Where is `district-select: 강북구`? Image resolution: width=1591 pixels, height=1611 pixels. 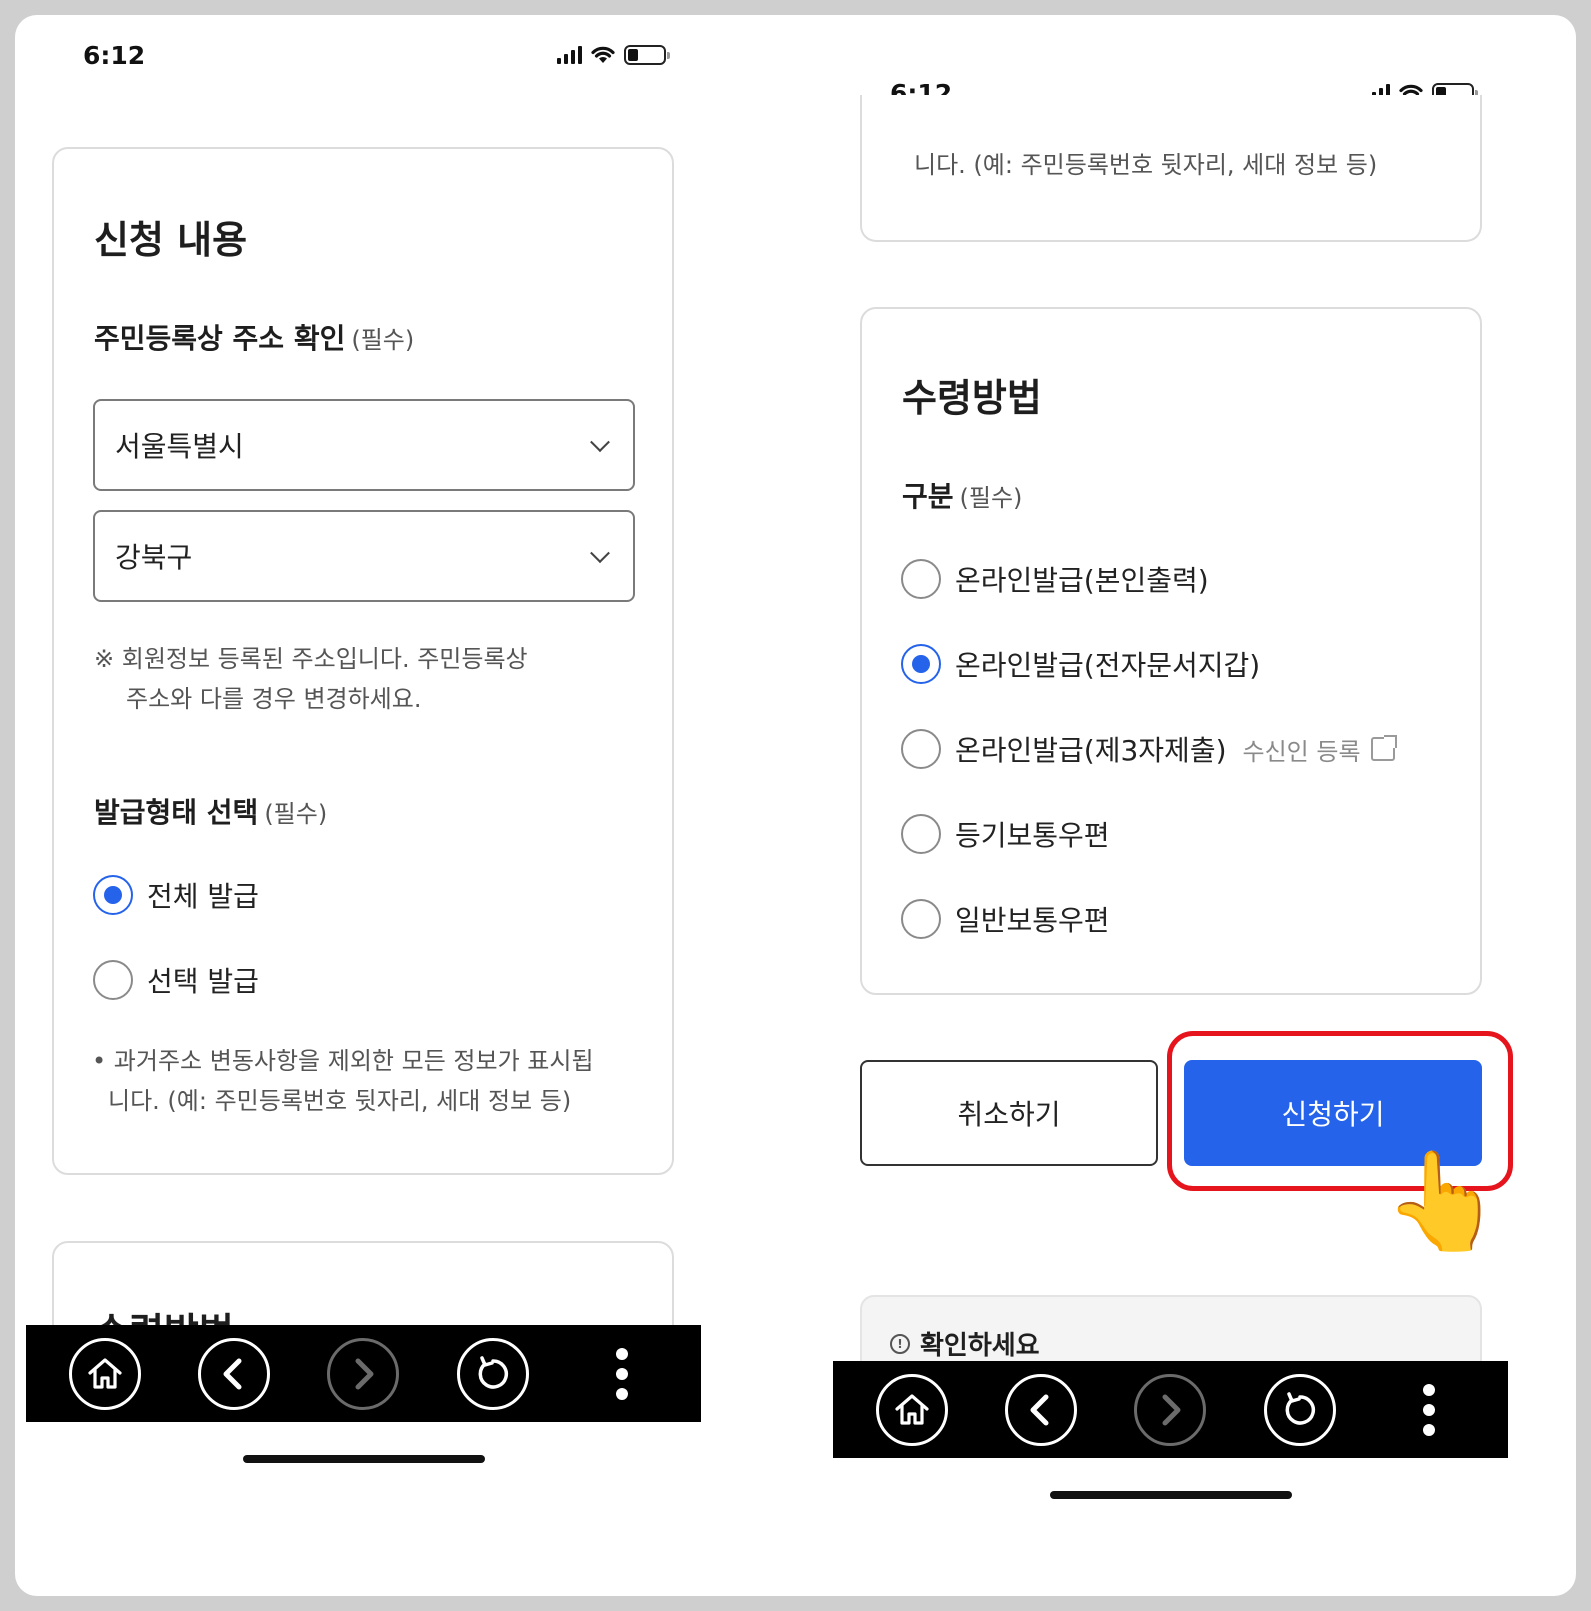 district-select: 강북구 is located at coordinates (364, 556).